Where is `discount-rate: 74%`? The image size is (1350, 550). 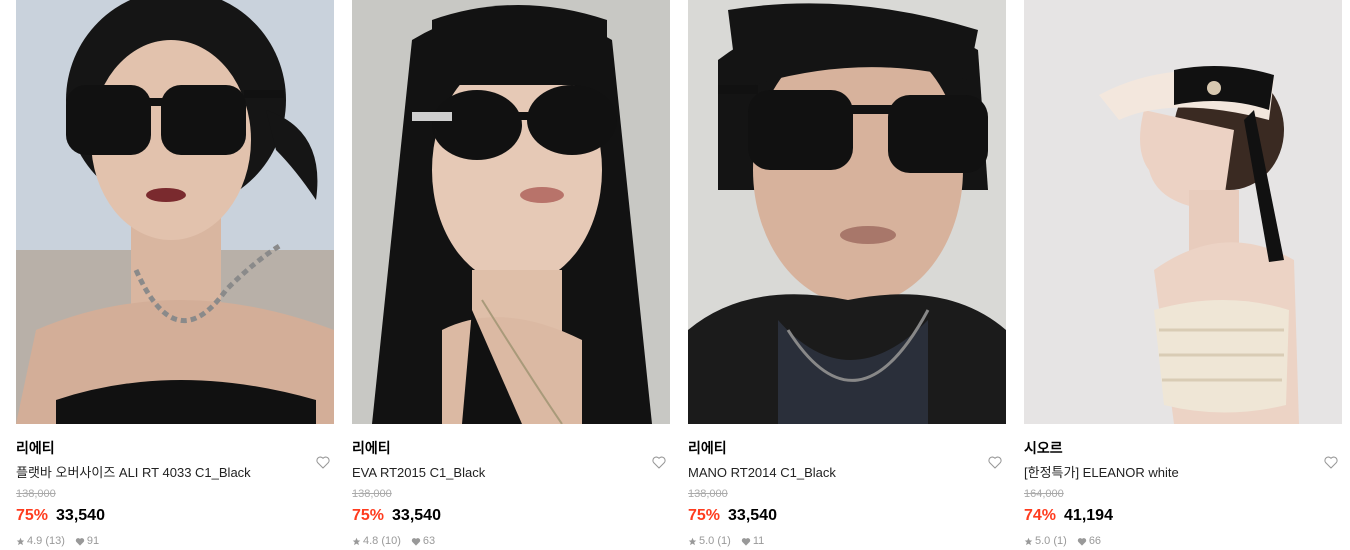
discount-rate: 74% is located at coordinates (1040, 515).